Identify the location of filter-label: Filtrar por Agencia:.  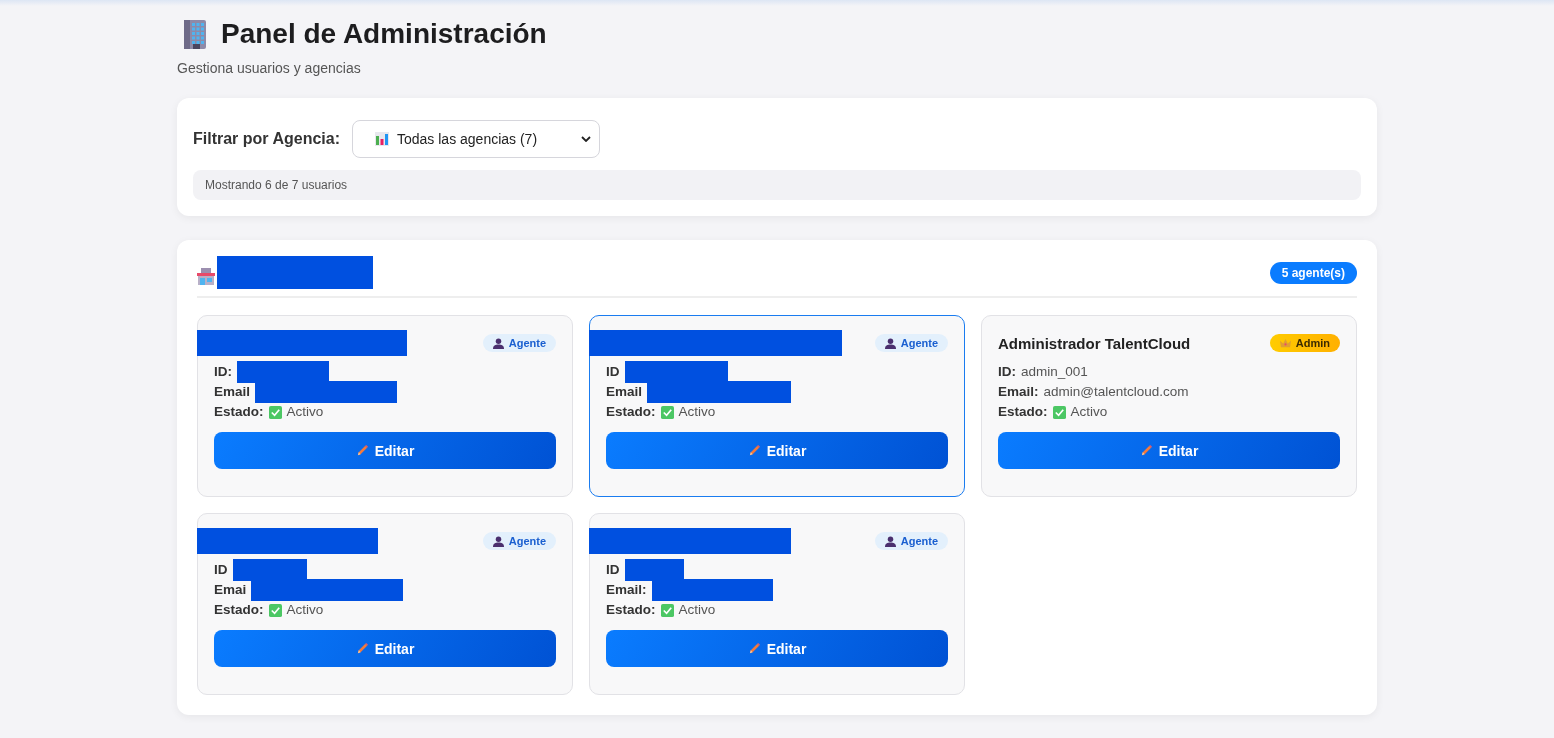
(266, 139).